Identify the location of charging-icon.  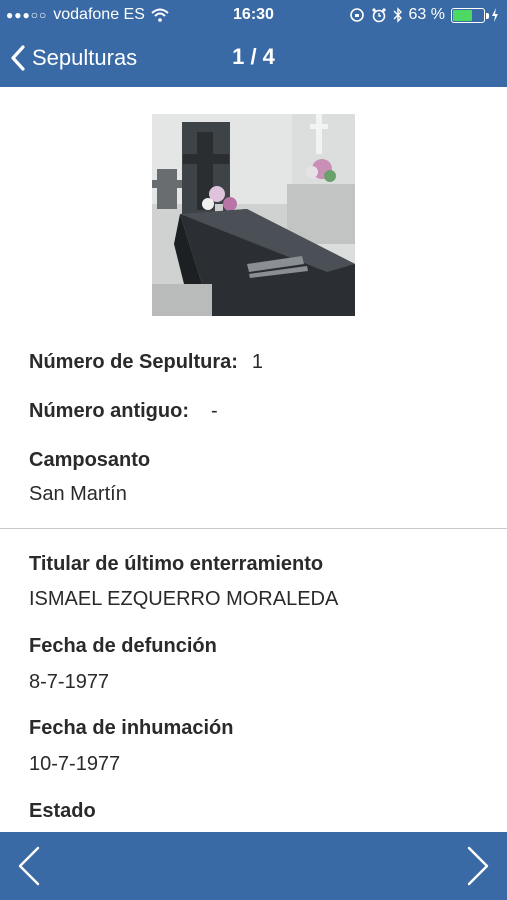
(495, 15).